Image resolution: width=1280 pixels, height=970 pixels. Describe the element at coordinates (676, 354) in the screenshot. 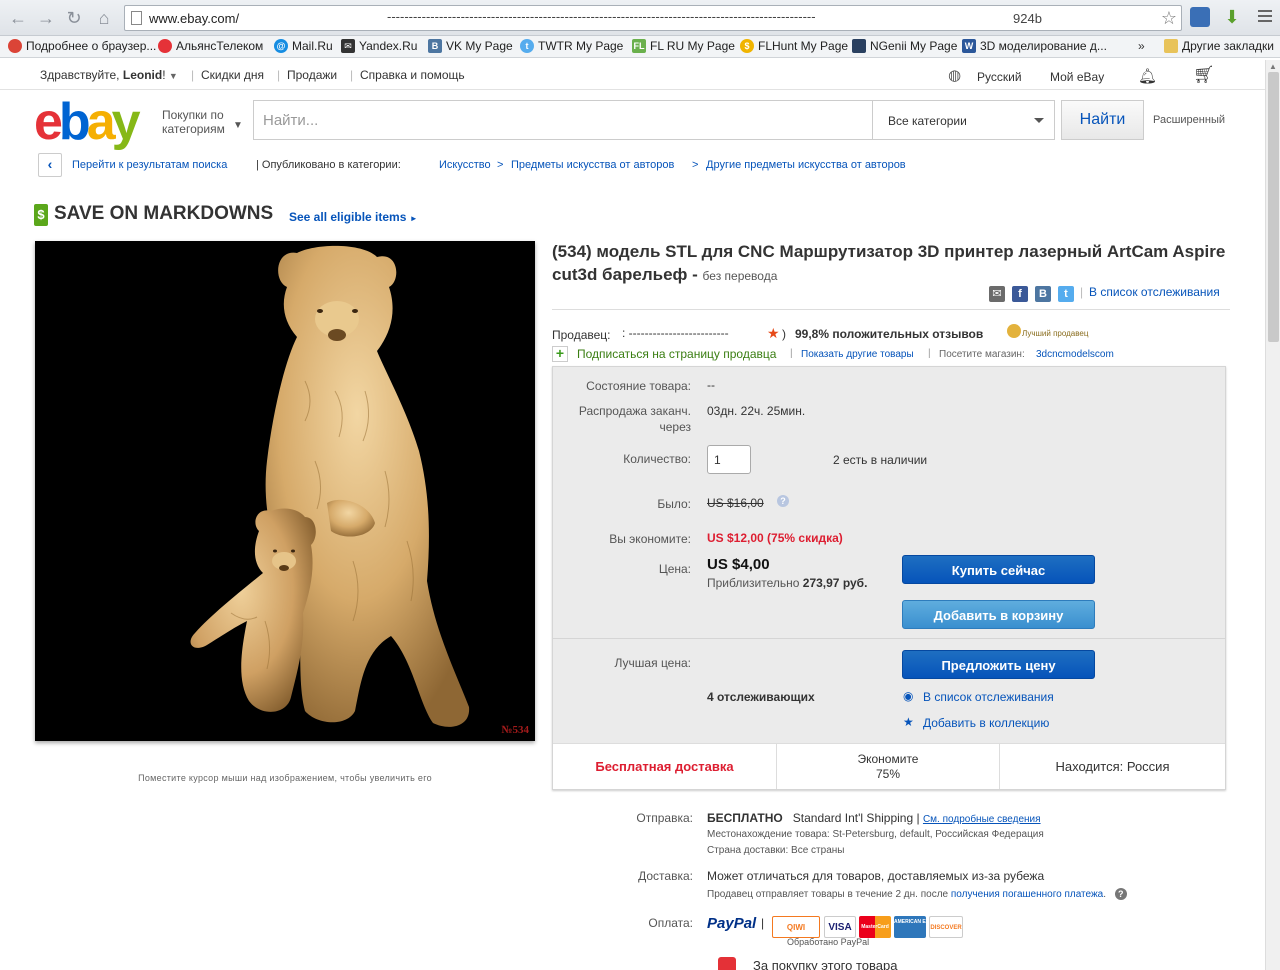

I see `follow-seller-link: Подписаться на страницу продавца` at that location.